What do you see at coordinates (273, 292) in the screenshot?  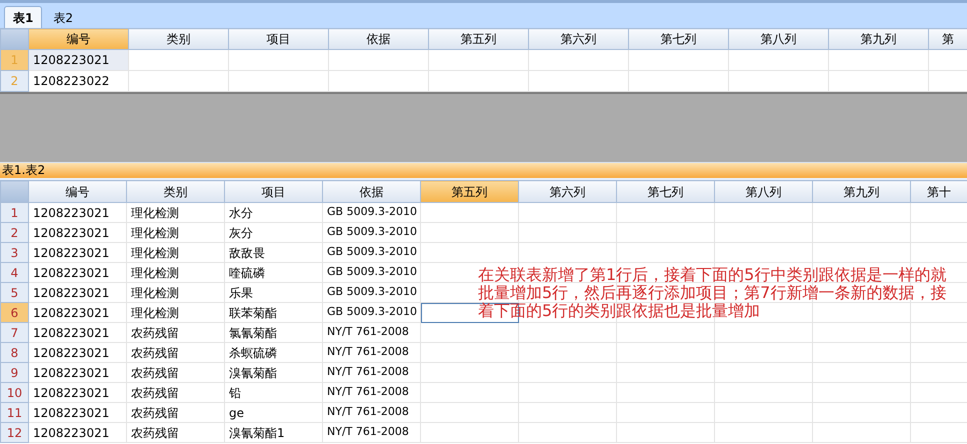 I see `table-cell: 乐果` at bounding box center [273, 292].